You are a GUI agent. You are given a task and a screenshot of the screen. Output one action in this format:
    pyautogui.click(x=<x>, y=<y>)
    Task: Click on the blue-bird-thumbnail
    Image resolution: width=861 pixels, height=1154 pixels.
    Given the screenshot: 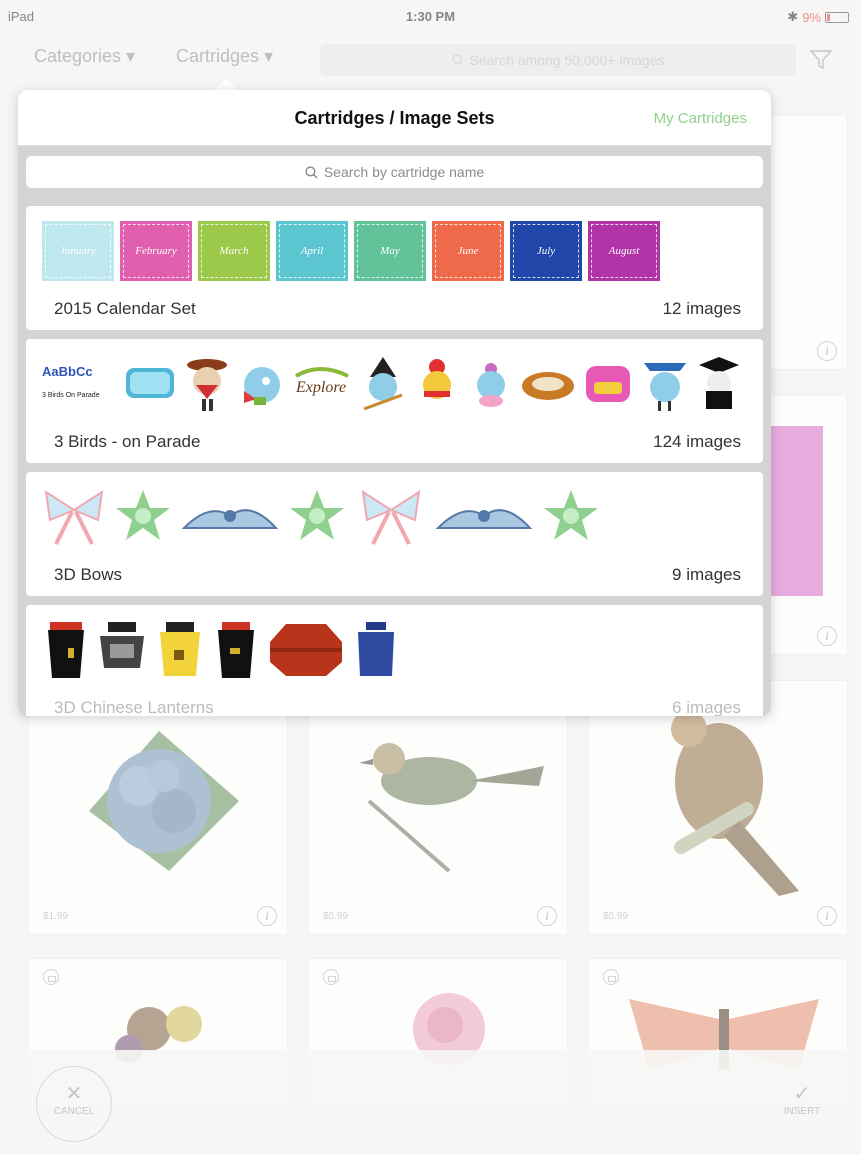 What is the action you would take?
    pyautogui.click(x=262, y=386)
    